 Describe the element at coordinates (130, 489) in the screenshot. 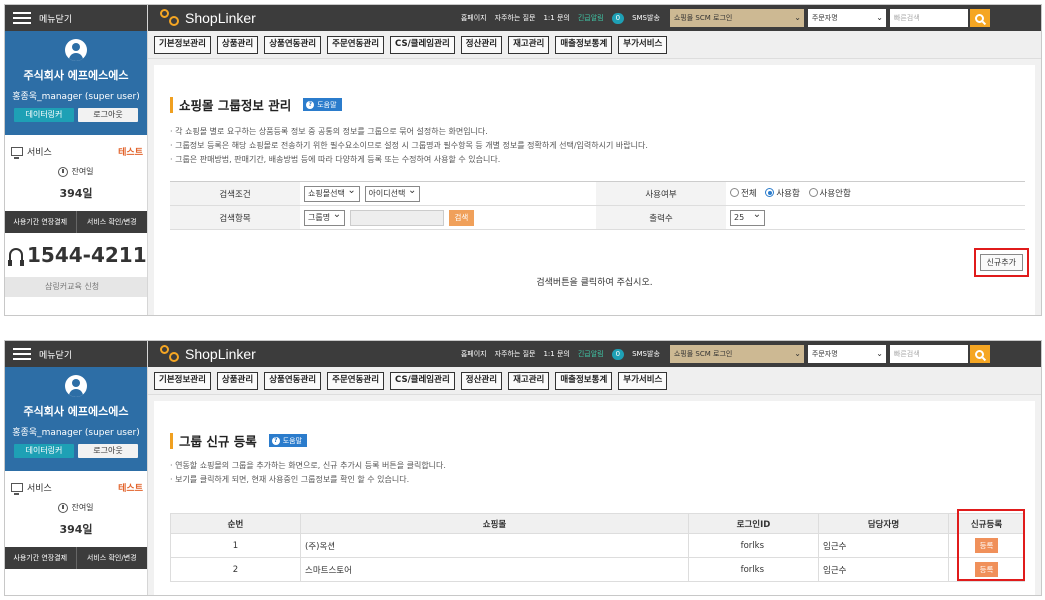

I see `test-badge: 테스트` at that location.